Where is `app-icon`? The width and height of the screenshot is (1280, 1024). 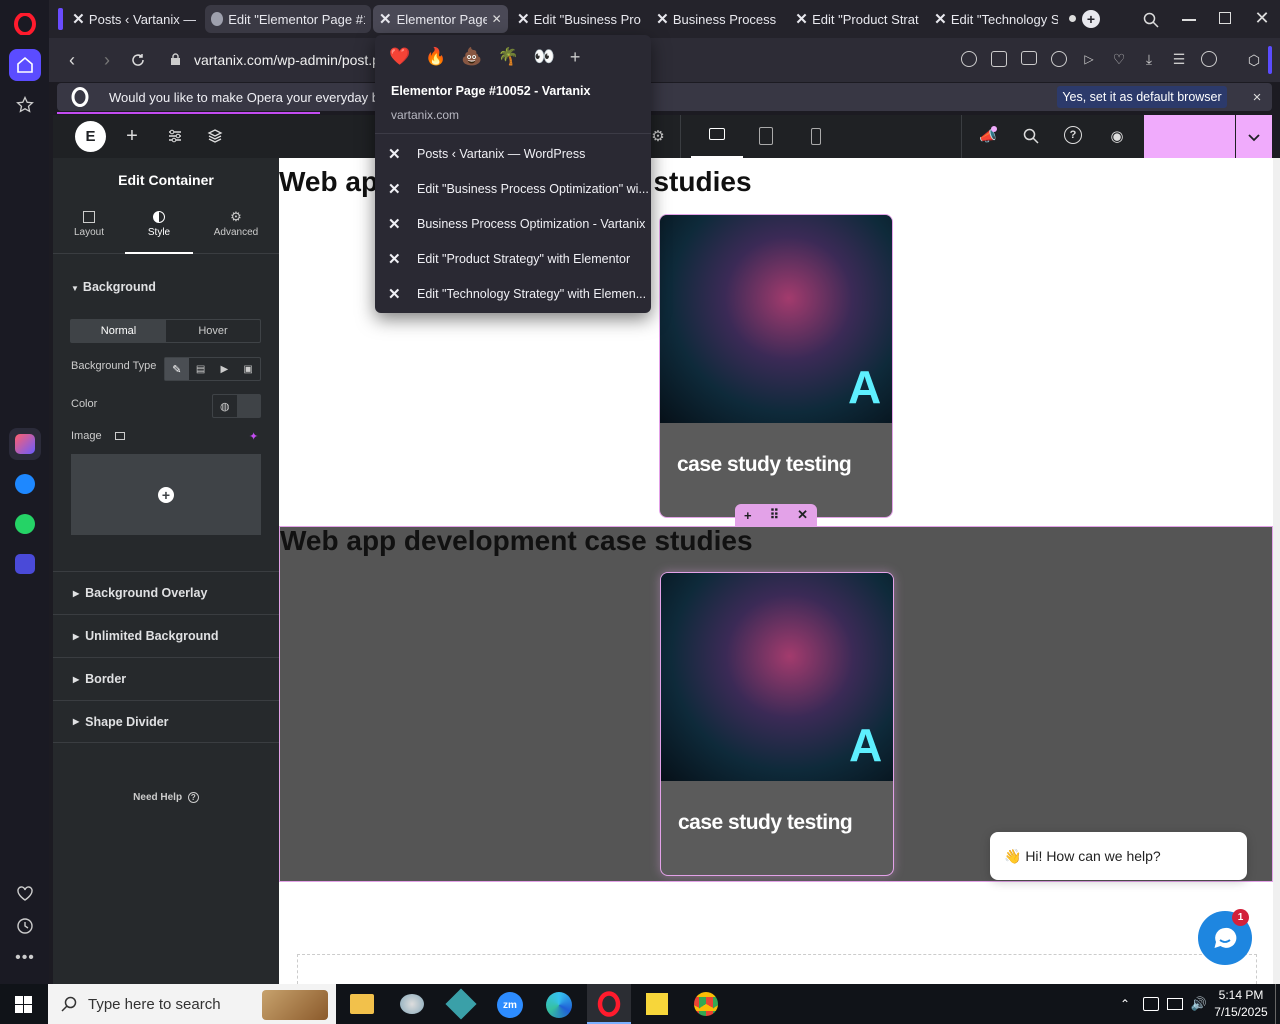 app-icon is located at coordinates (412, 1004).